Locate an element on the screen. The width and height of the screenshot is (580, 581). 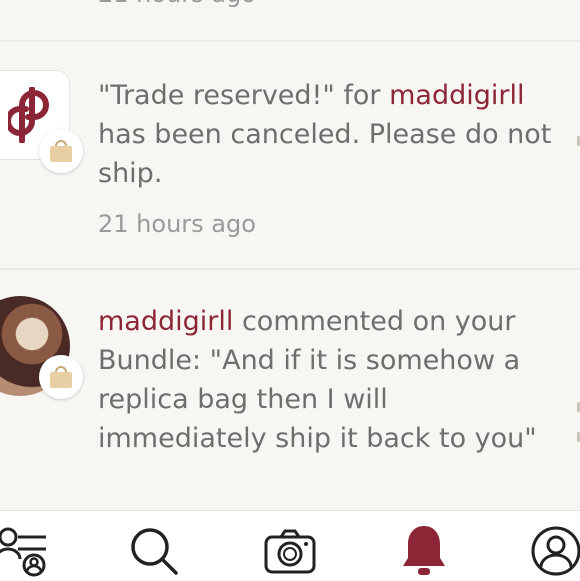
camera-icon is located at coordinates (290, 551).